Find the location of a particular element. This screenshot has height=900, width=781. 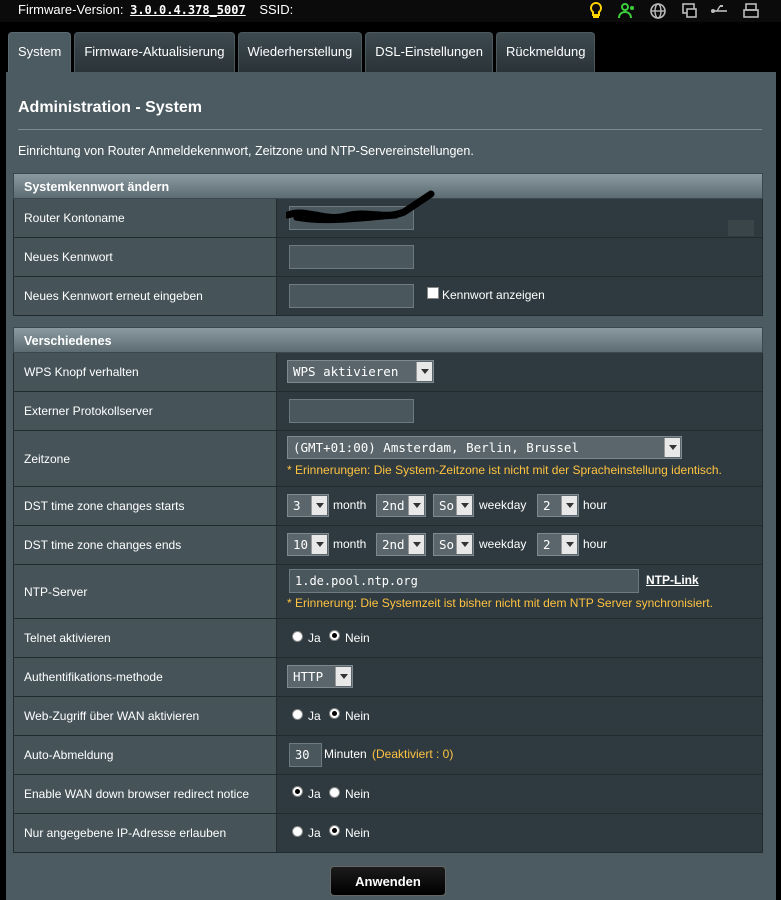

ip-only-yes-label: Ja is located at coordinates (314, 833).